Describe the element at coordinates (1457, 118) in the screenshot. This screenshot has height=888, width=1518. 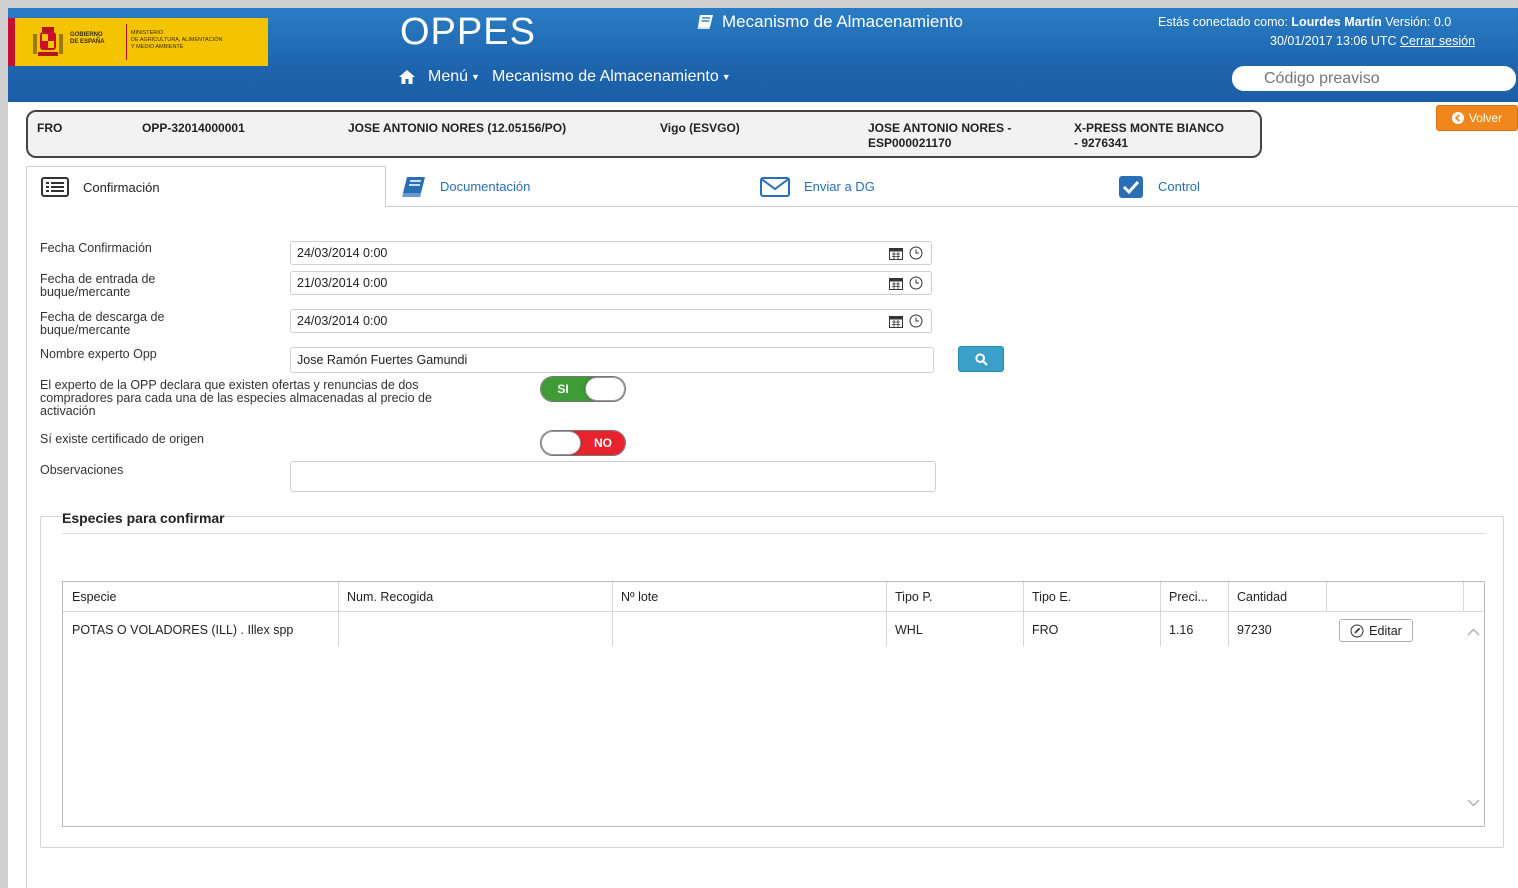
I see `arrow-circle-left-icon` at that location.